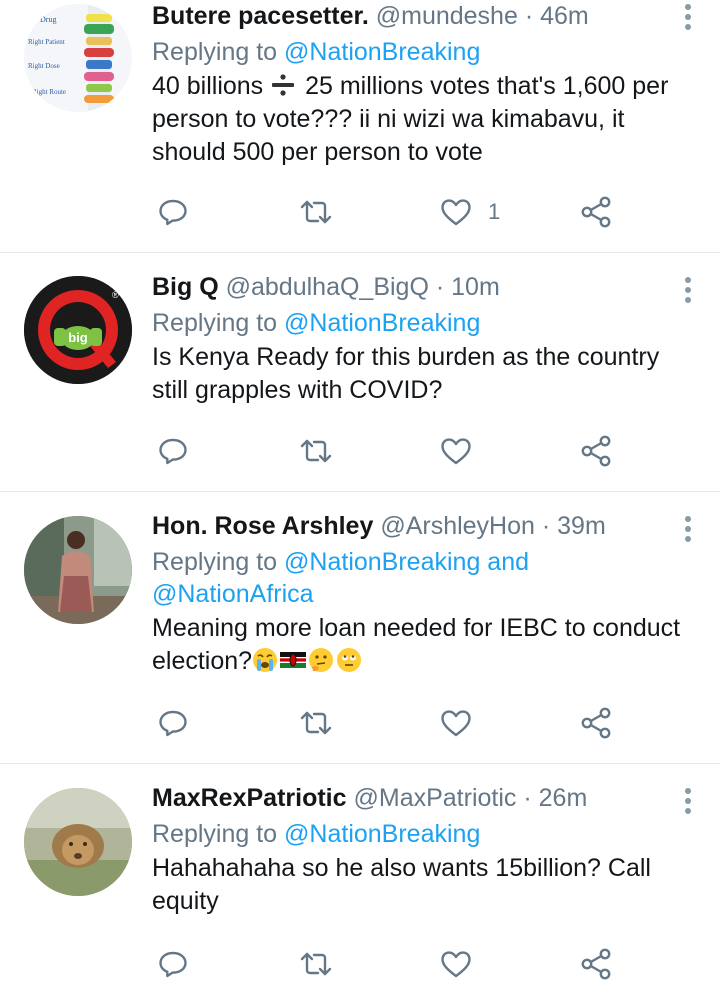 The width and height of the screenshot is (720, 988). What do you see at coordinates (349, 660) in the screenshot?
I see `eye-roll-face-icon` at bounding box center [349, 660].